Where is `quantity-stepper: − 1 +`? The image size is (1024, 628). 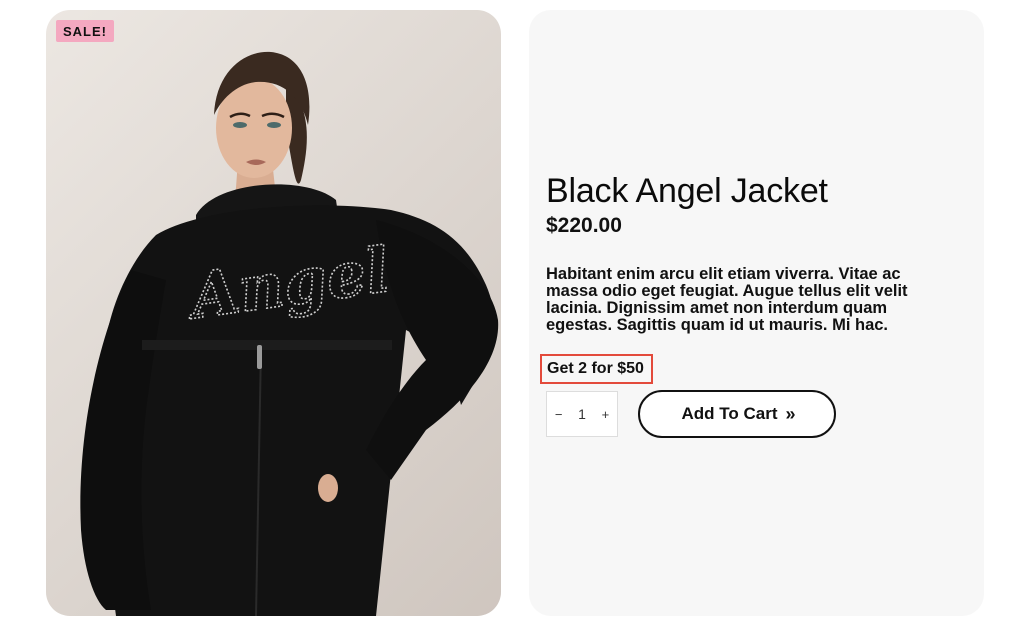
quantity-stepper: − 1 + is located at coordinates (582, 414).